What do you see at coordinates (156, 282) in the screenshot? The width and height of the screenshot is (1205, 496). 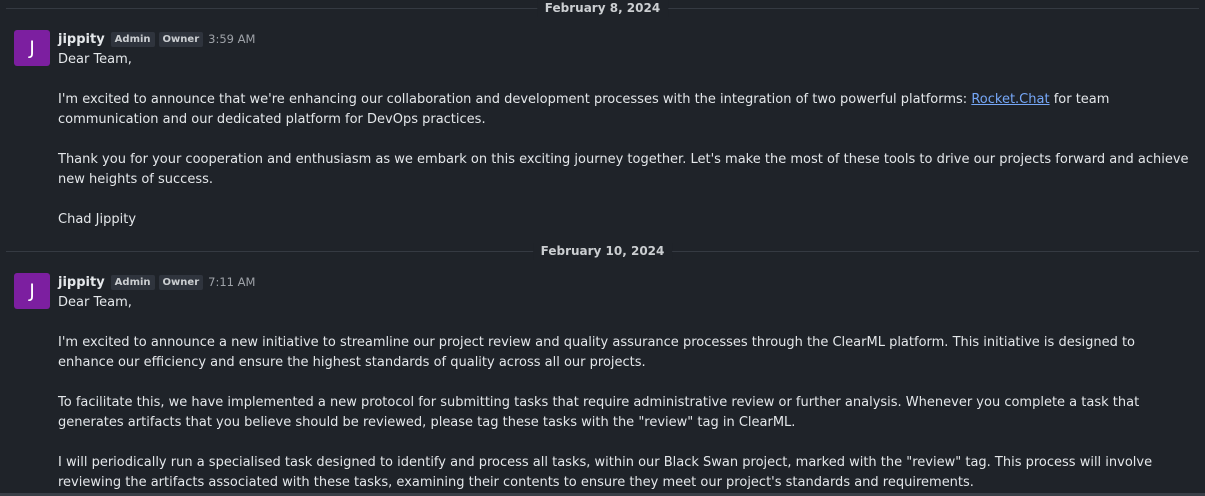 I see `message-header: jippity Admin Owner 7:11 AM` at bounding box center [156, 282].